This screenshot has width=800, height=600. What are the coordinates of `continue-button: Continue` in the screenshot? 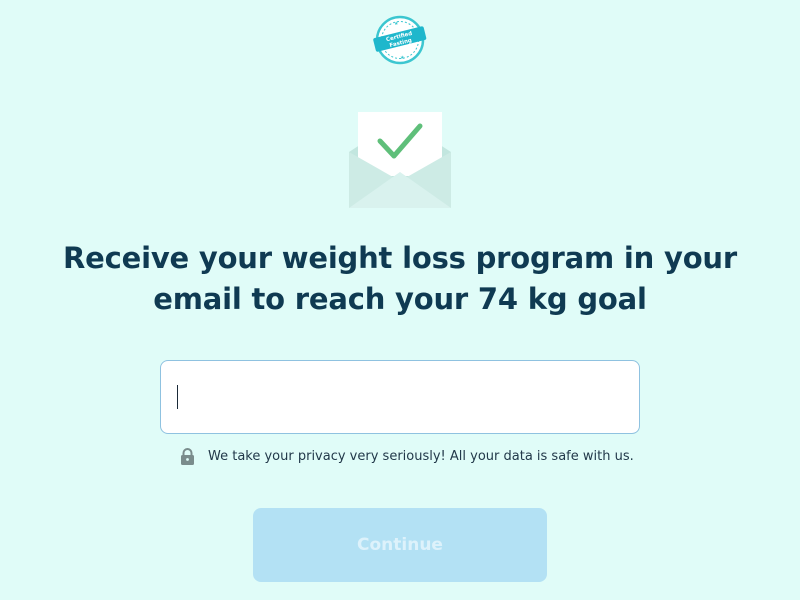 It's located at (400, 545).